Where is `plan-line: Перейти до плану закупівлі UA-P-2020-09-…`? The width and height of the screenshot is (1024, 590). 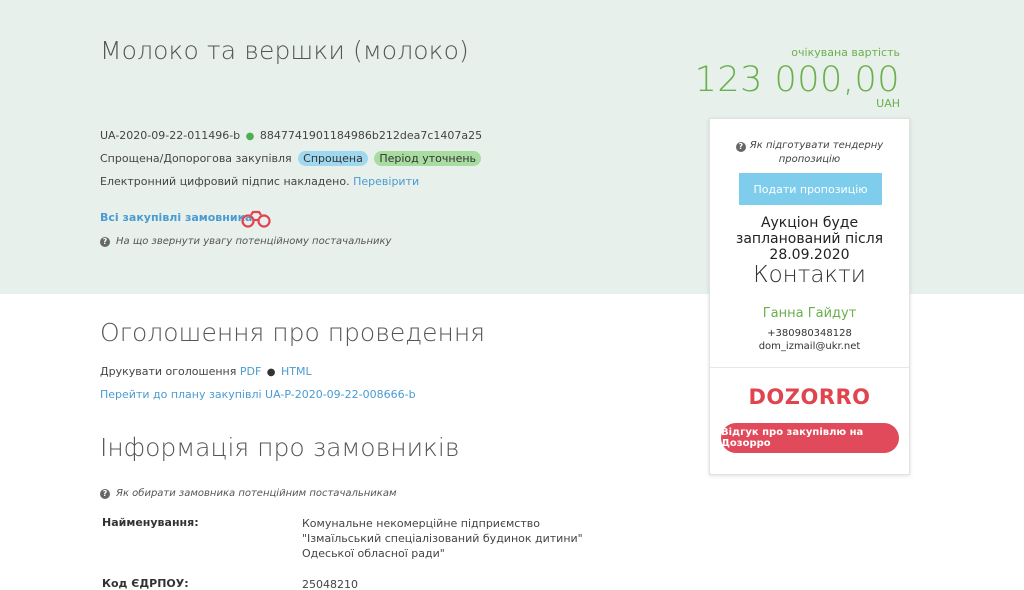
plan-line: Перейти до плану закупівлі UA-P-2020-09-… is located at coordinates (258, 395).